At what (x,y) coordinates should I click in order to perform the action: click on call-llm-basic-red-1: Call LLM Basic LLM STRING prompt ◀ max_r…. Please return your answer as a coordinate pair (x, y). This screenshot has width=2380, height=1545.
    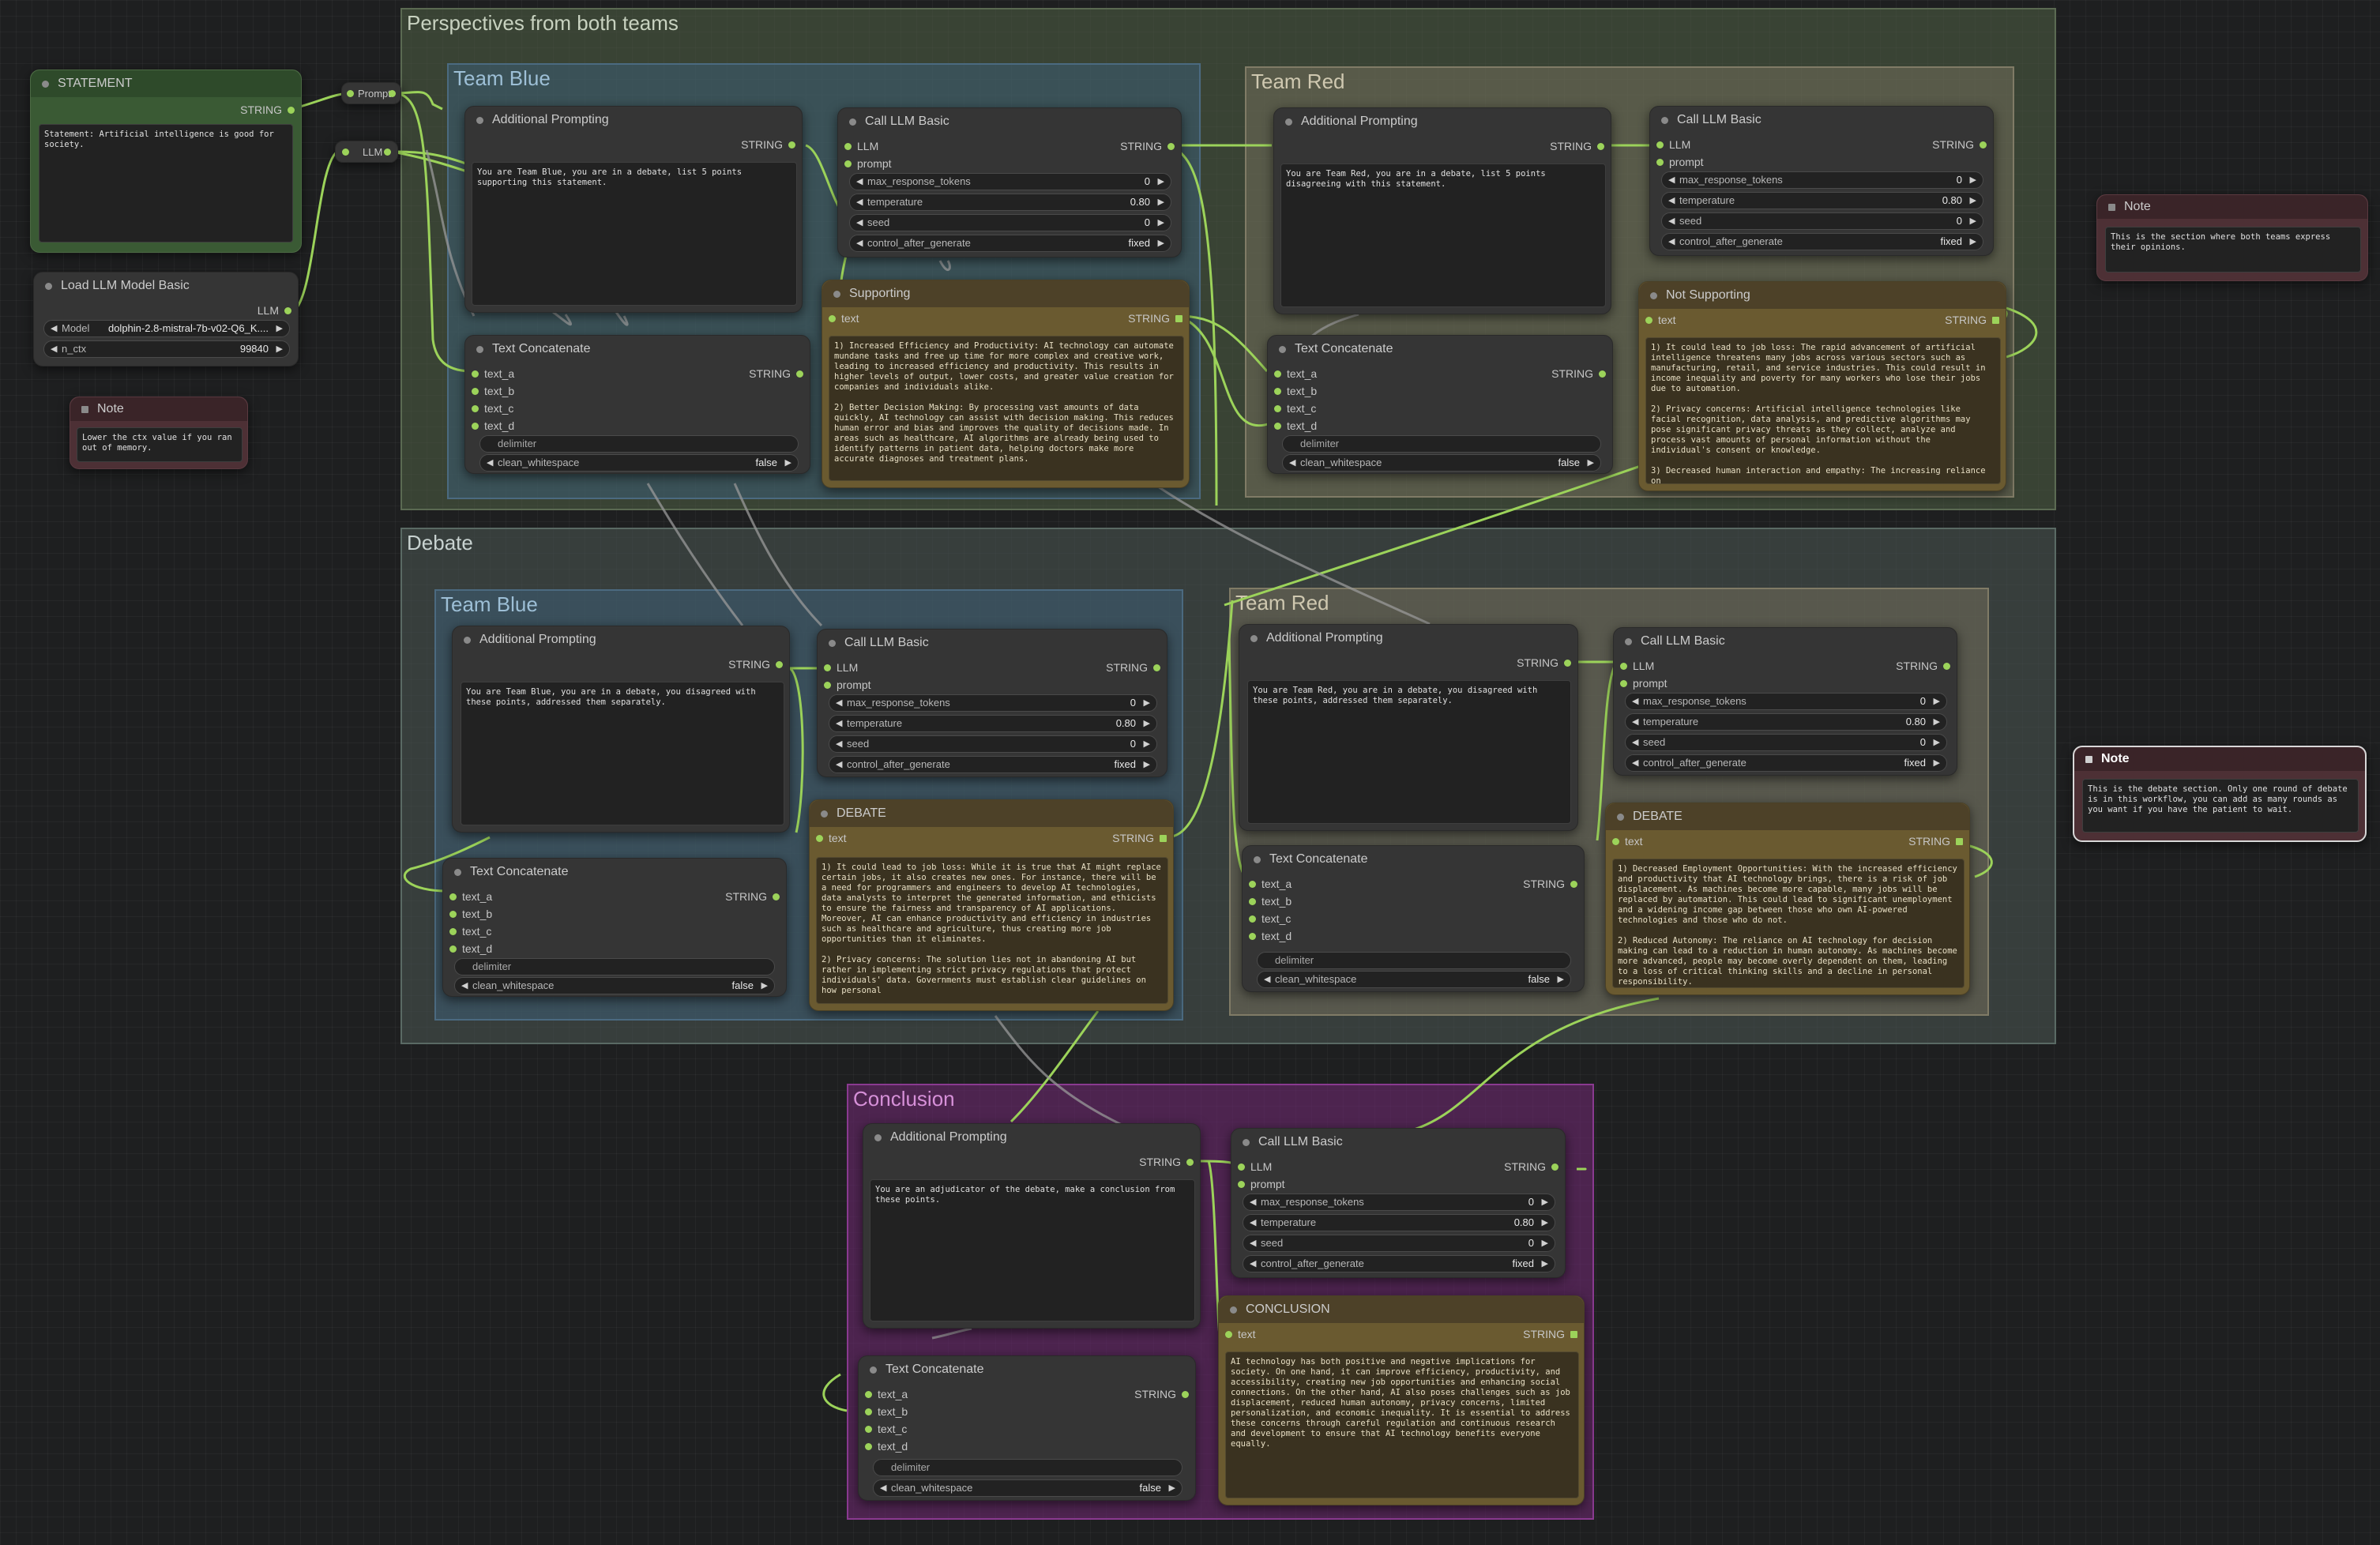
    Looking at the image, I should click on (1821, 181).